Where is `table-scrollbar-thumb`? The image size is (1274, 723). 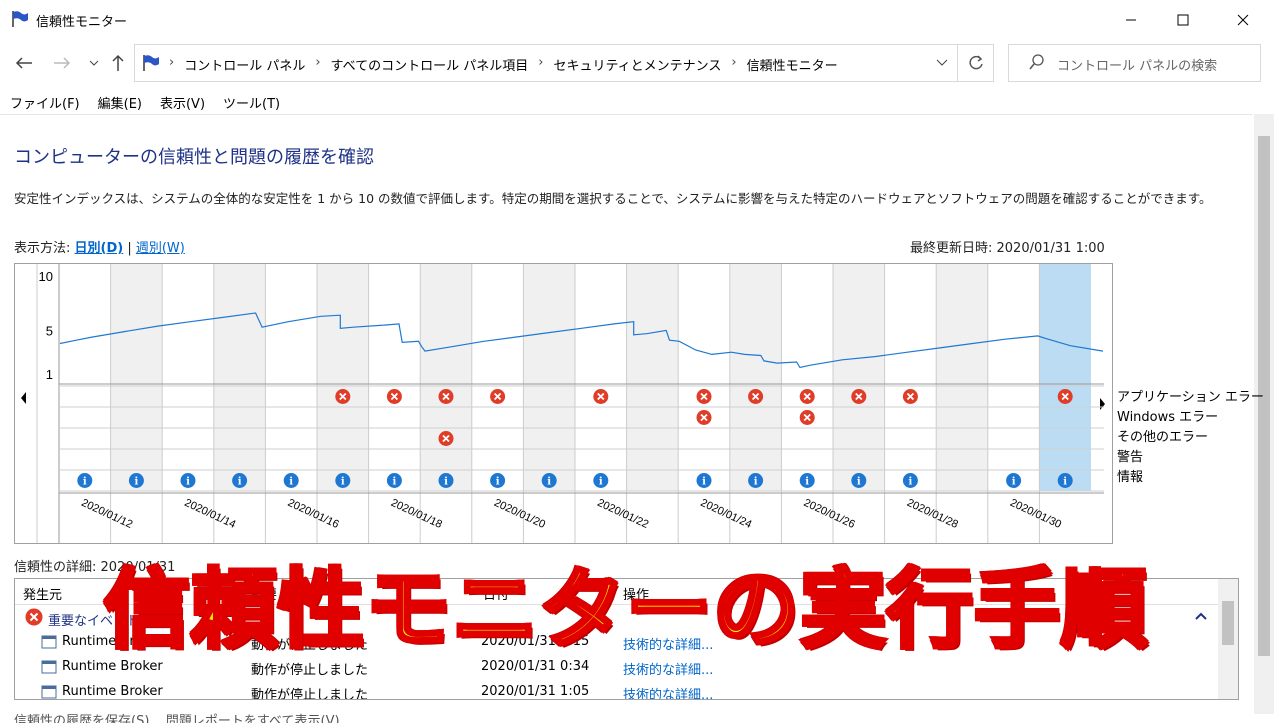 table-scrollbar-thumb is located at coordinates (1228, 623).